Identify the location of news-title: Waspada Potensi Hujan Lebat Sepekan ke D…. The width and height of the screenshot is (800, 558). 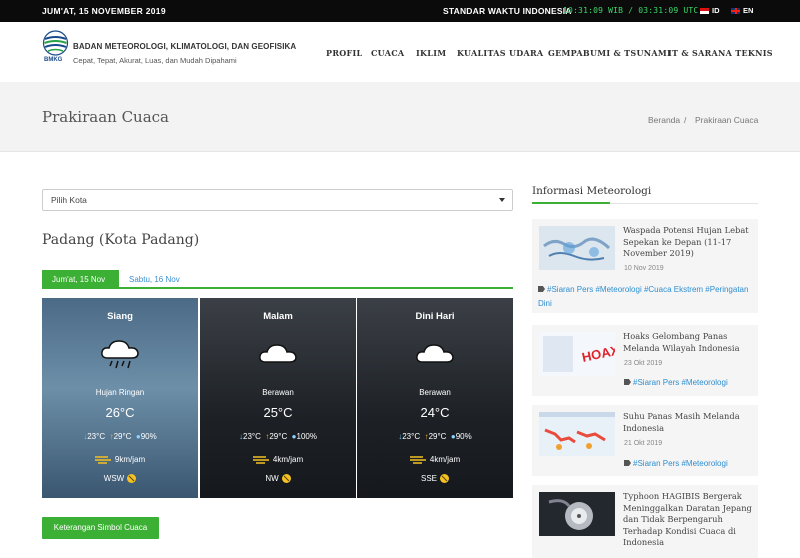
(686, 241).